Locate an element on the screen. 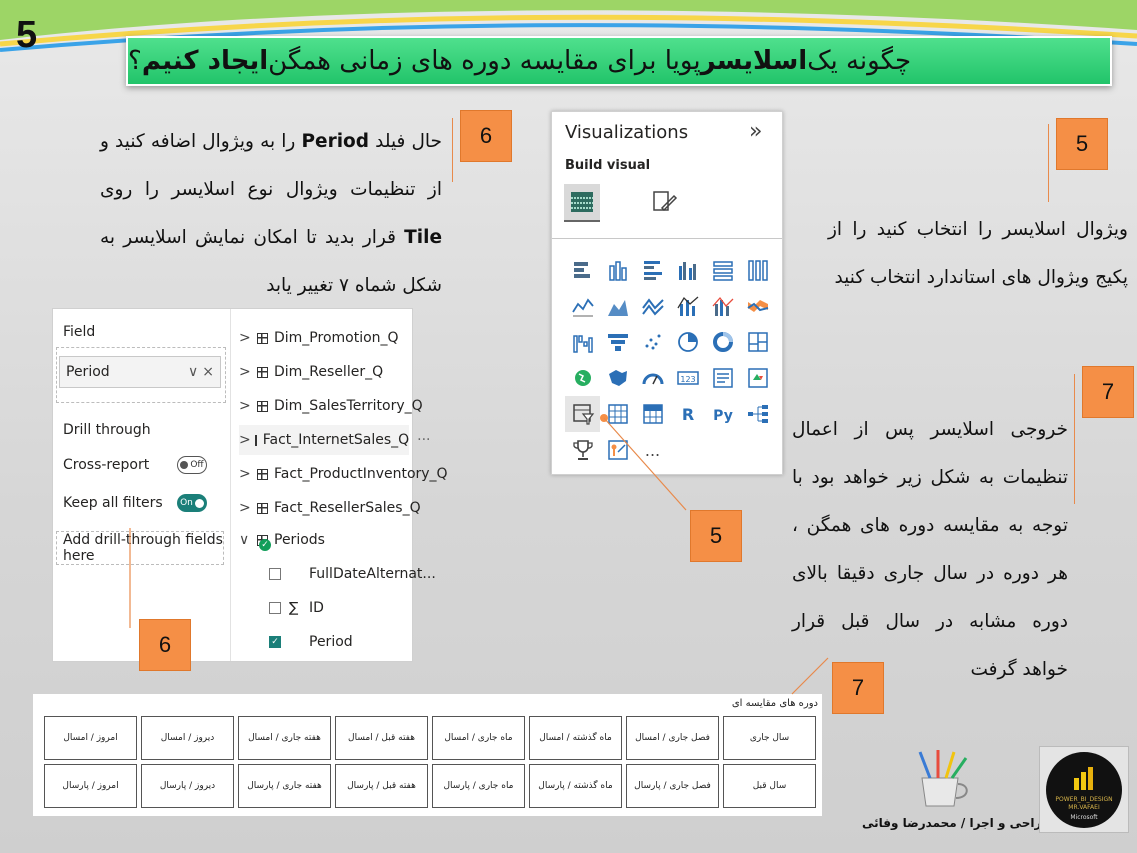 This screenshot has height=853, width=1137. visual-line-clustered-column-icon is located at coordinates (722, 306).